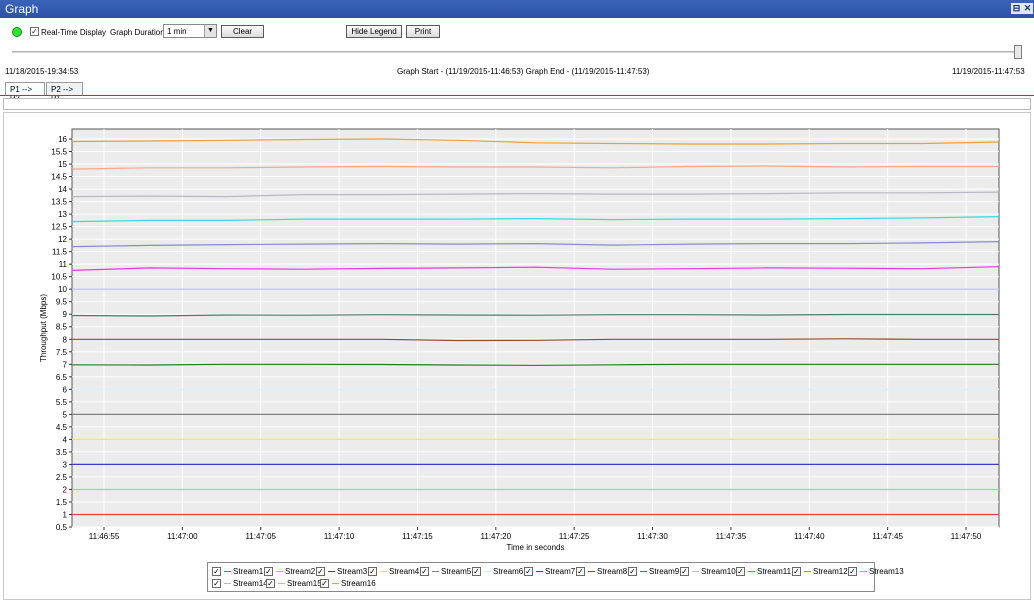  I want to click on y-tick-label: 12.5, so click(59, 227).